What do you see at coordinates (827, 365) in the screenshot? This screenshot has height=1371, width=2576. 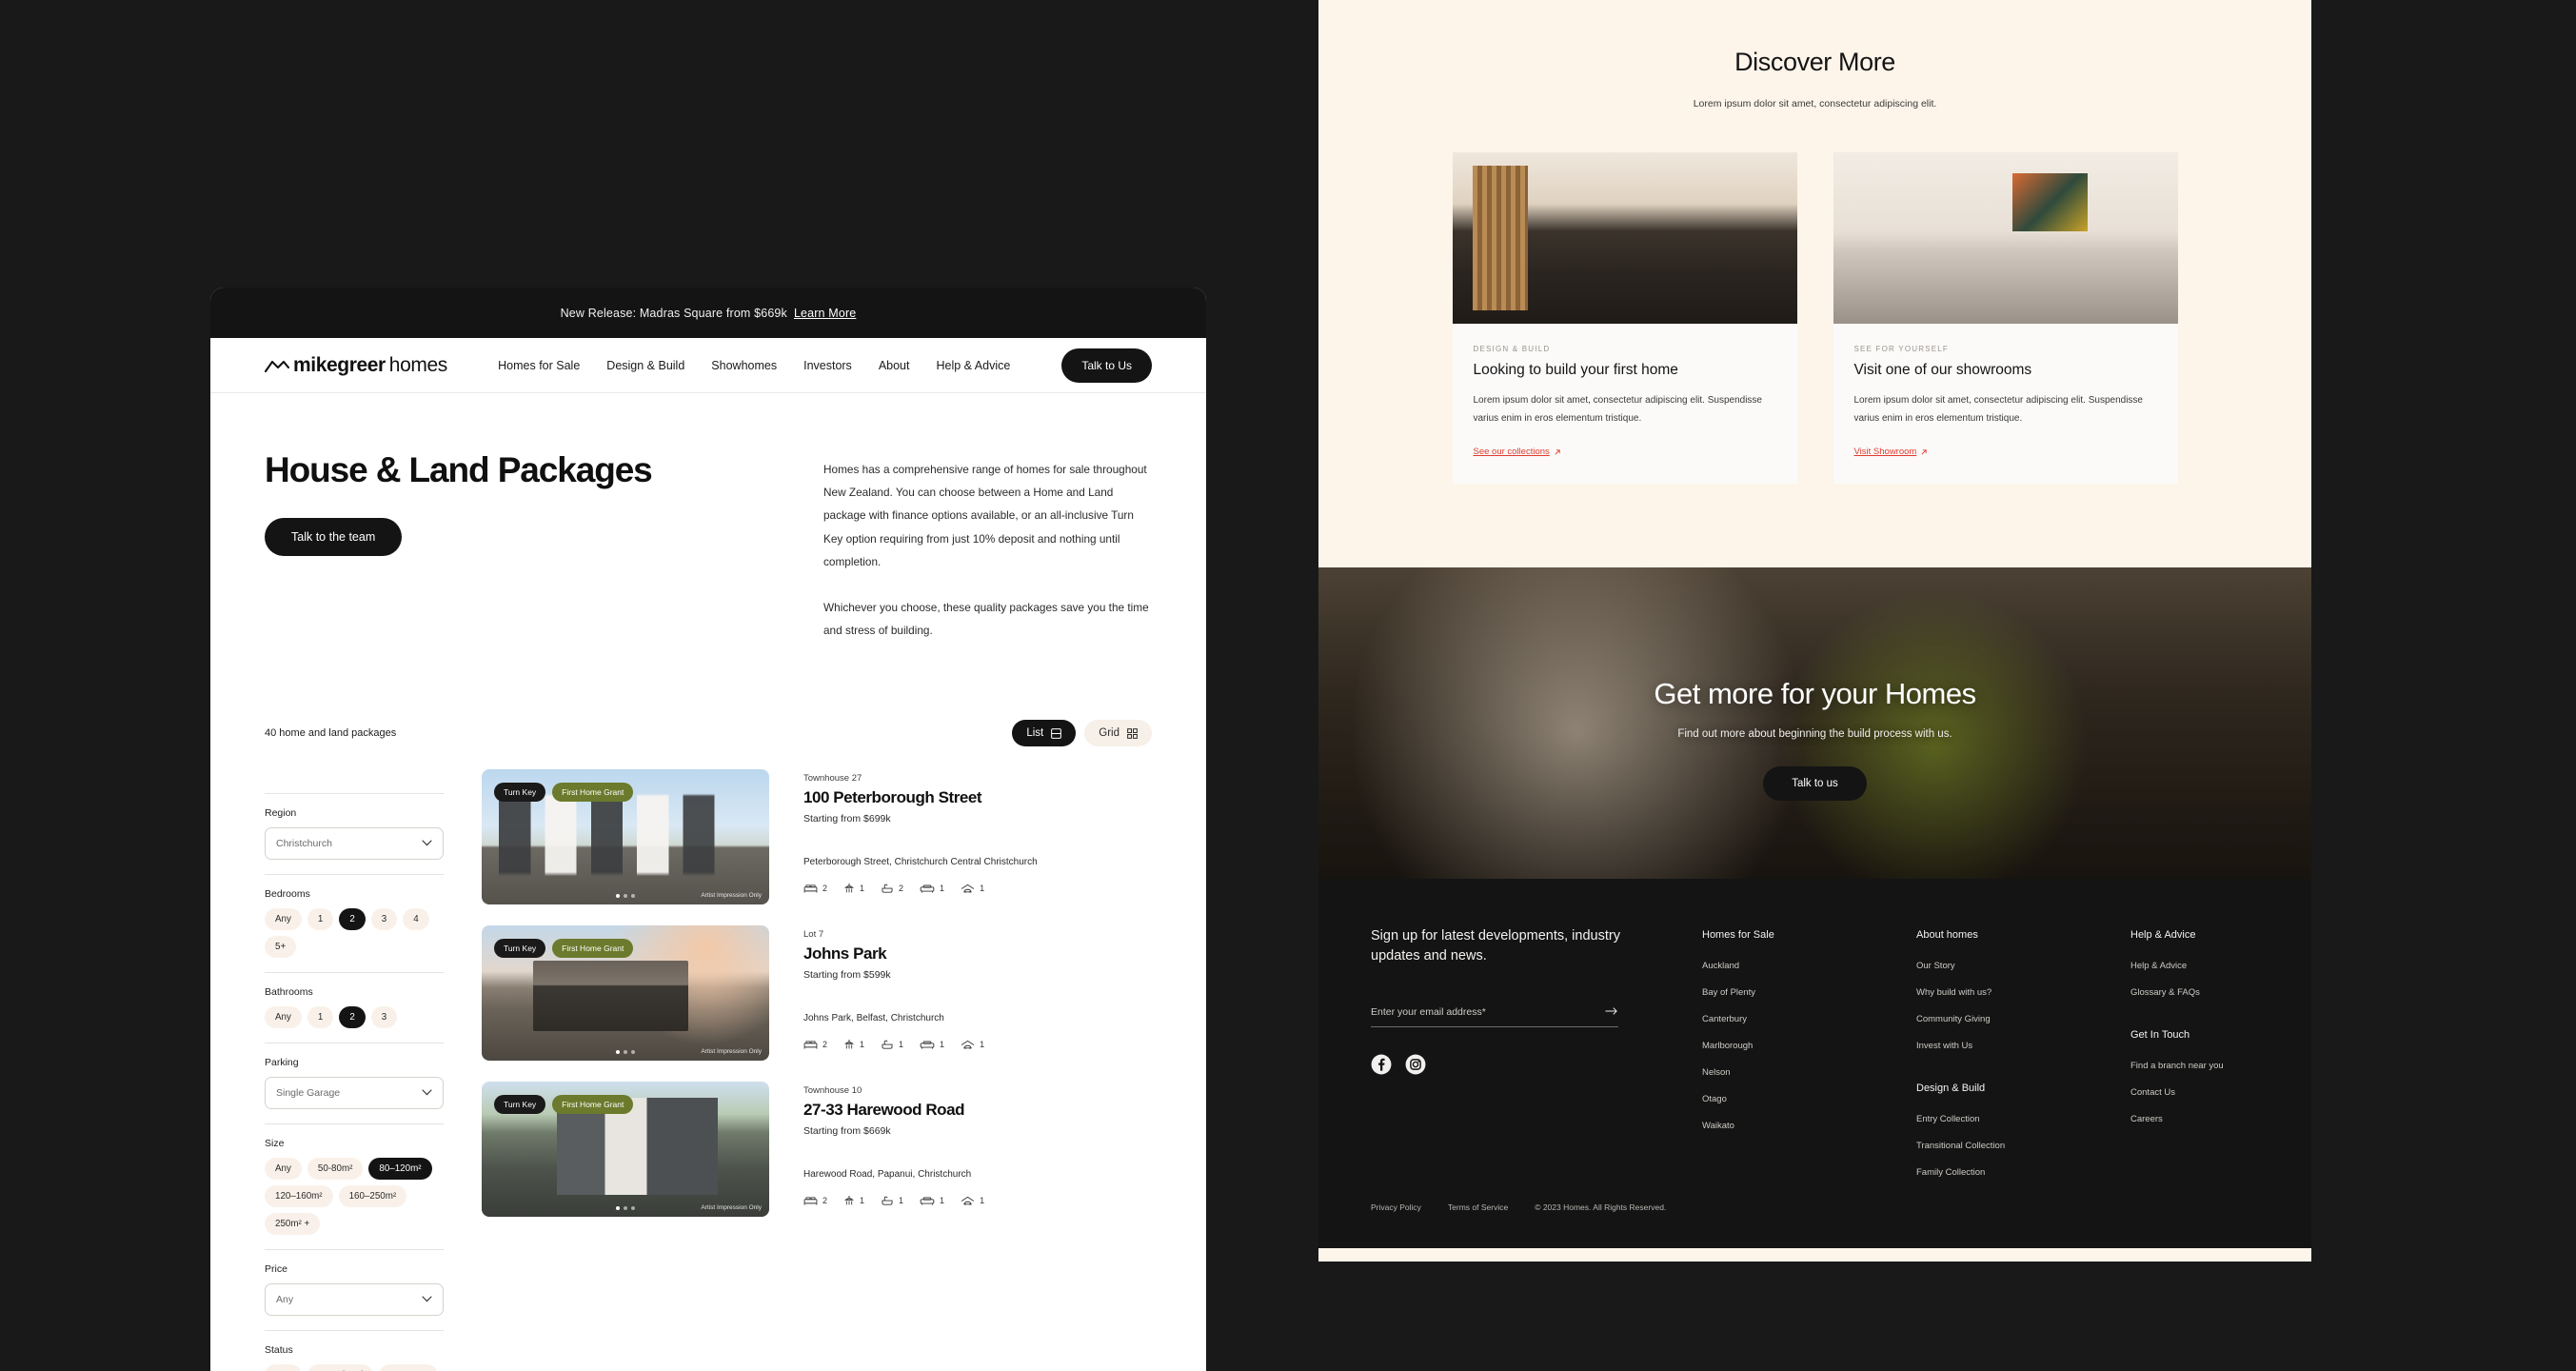 I see `nav-item-investors: Investors` at bounding box center [827, 365].